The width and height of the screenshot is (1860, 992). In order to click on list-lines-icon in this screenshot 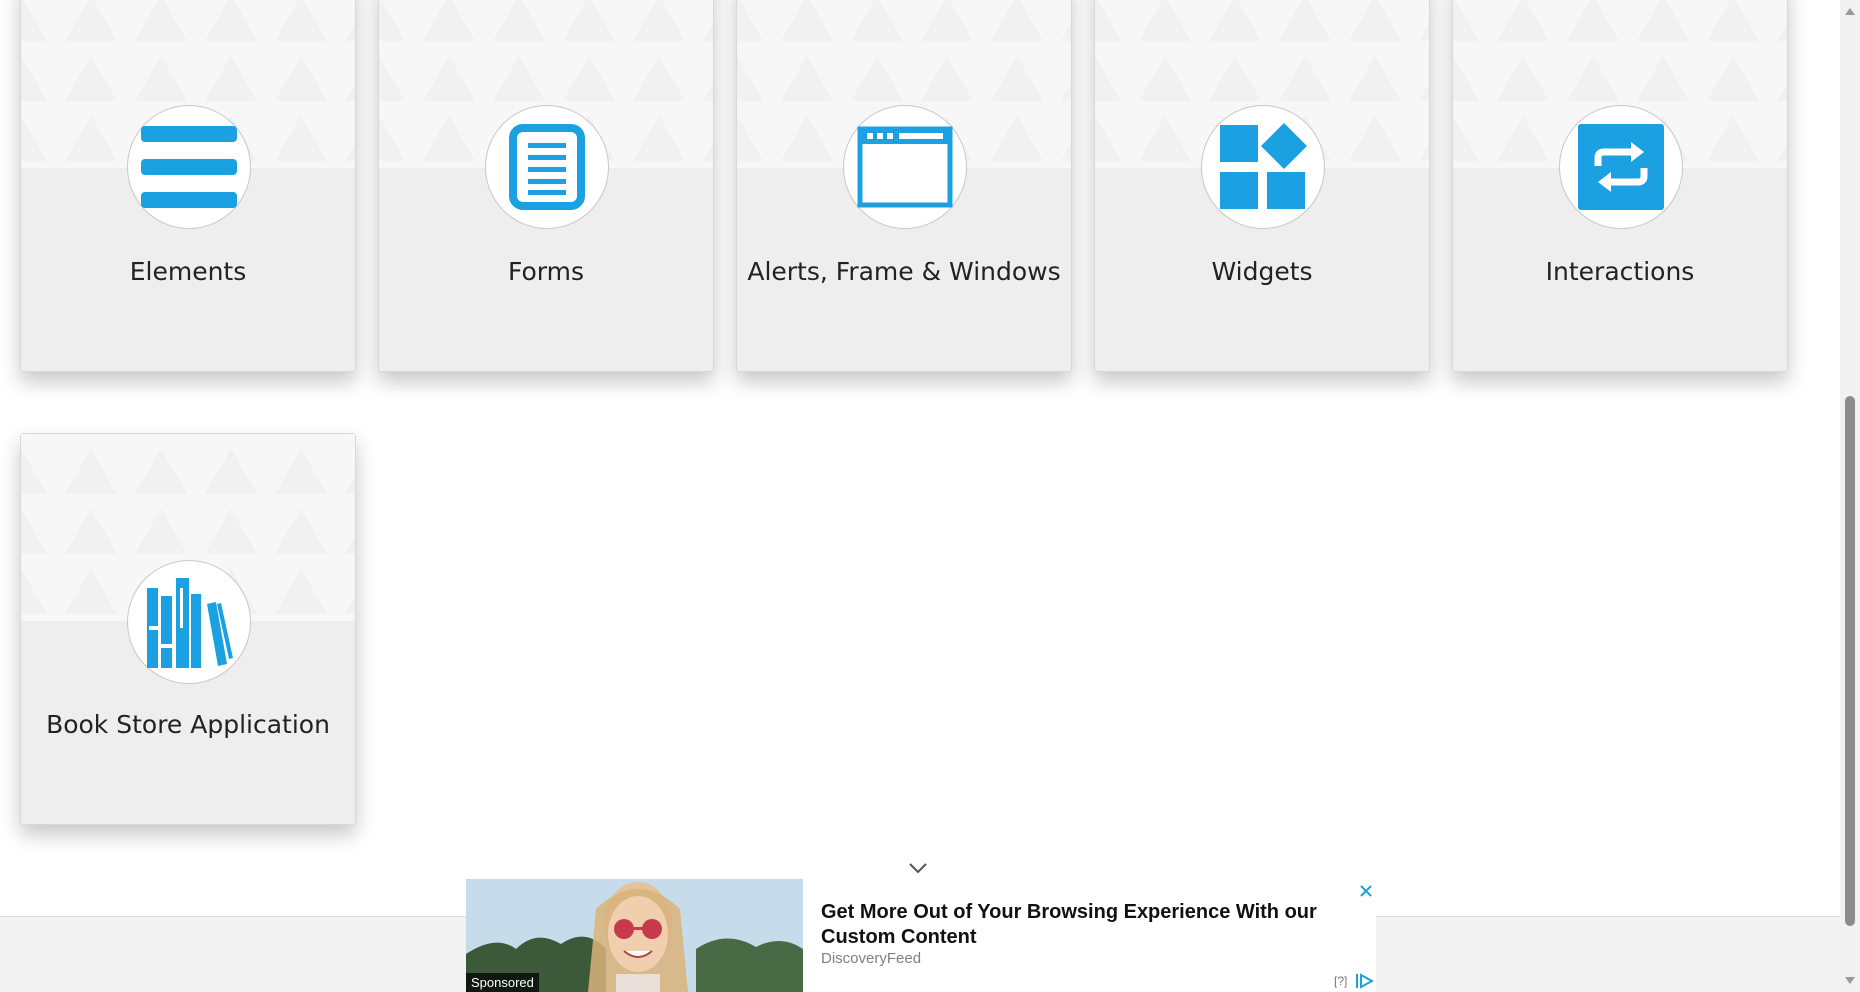, I will do `click(189, 167)`.